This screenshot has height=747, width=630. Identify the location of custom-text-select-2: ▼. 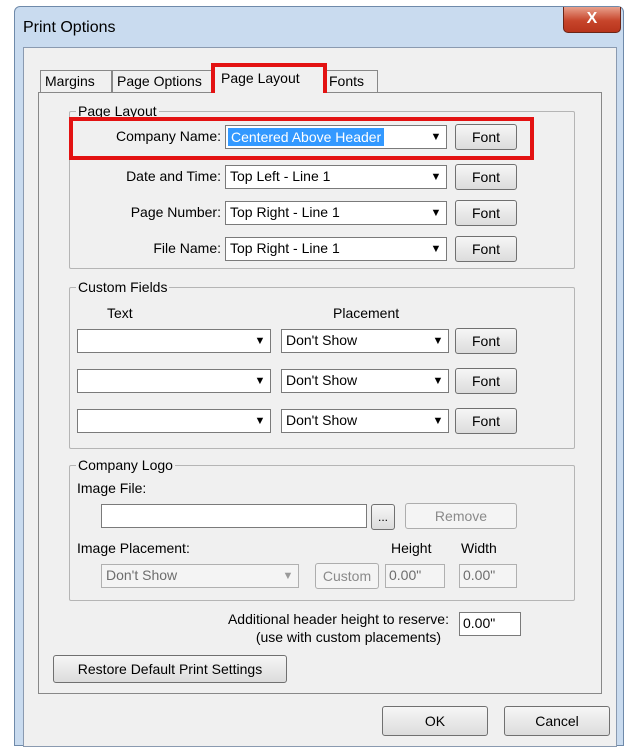
(174, 381).